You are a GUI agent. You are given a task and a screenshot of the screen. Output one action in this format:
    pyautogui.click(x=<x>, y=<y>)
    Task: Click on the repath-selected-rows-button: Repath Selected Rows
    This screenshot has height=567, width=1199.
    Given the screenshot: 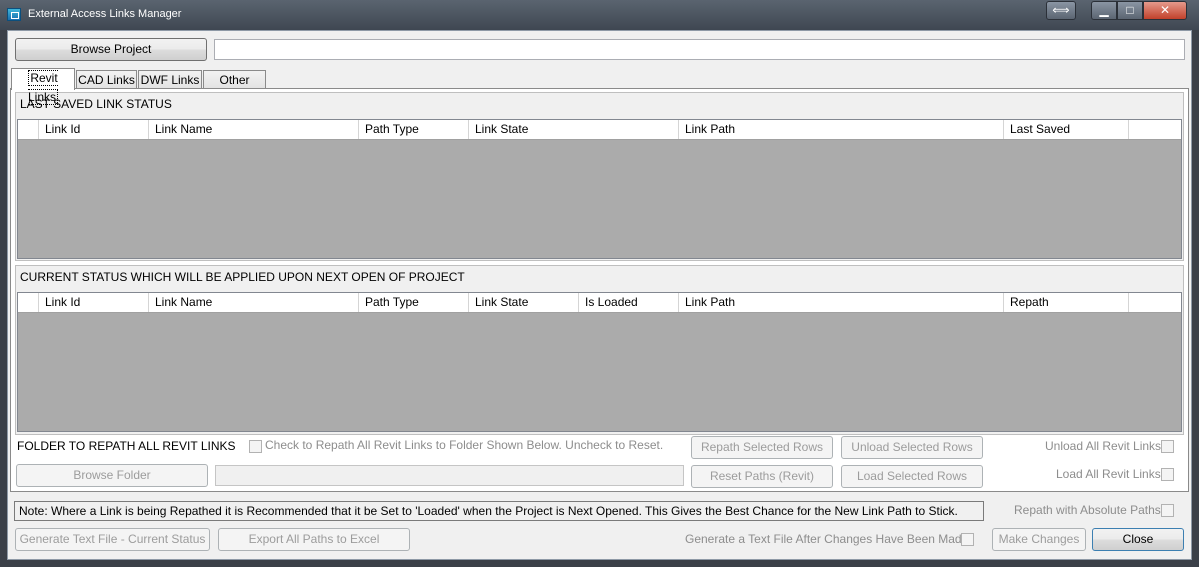 What is the action you would take?
    pyautogui.click(x=762, y=447)
    